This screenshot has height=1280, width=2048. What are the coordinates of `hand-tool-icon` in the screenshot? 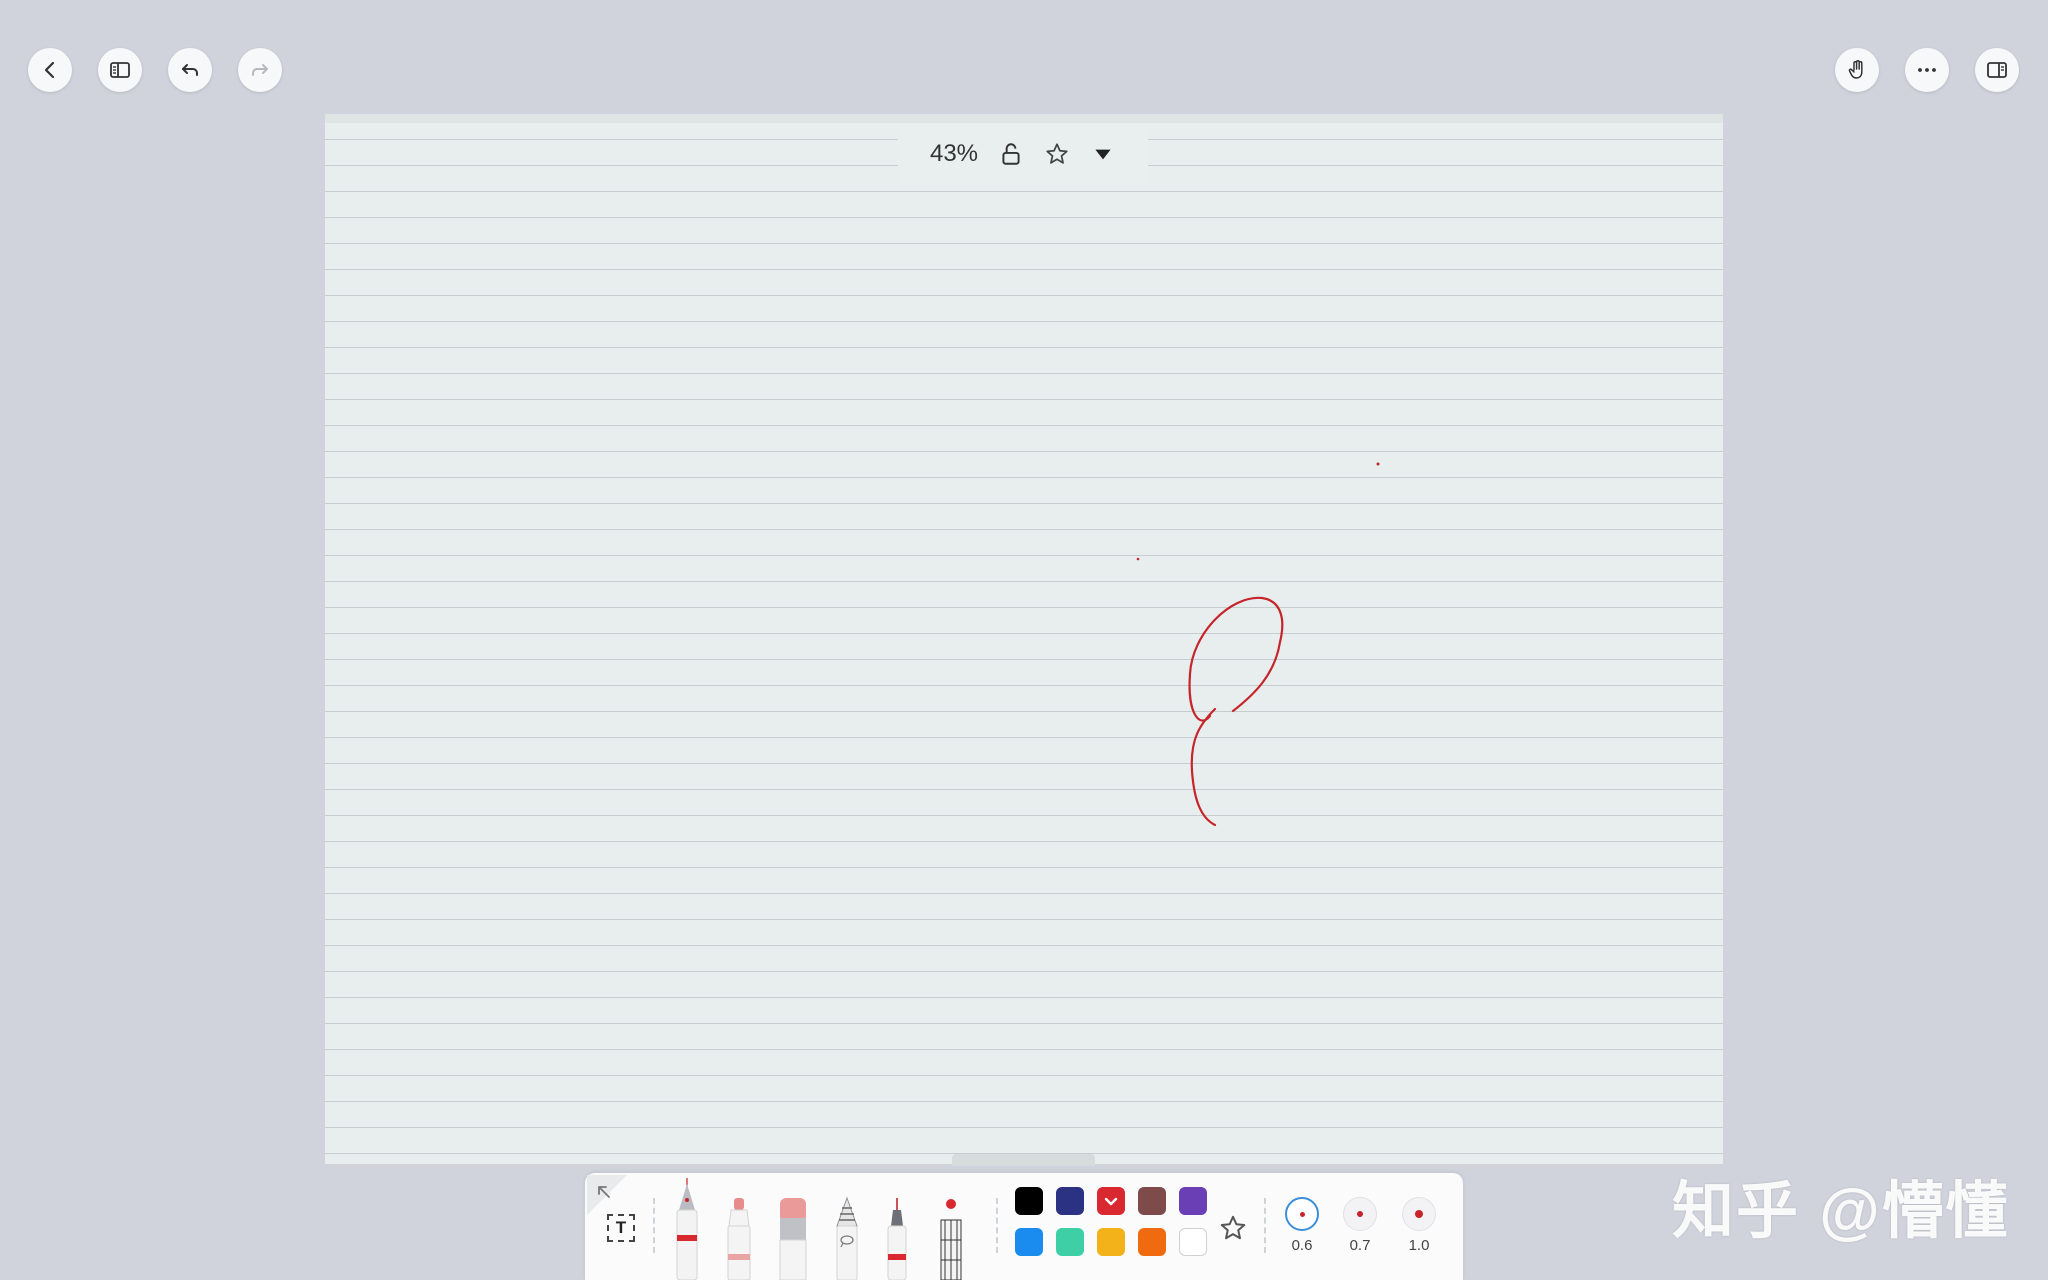 It's located at (1855, 69).